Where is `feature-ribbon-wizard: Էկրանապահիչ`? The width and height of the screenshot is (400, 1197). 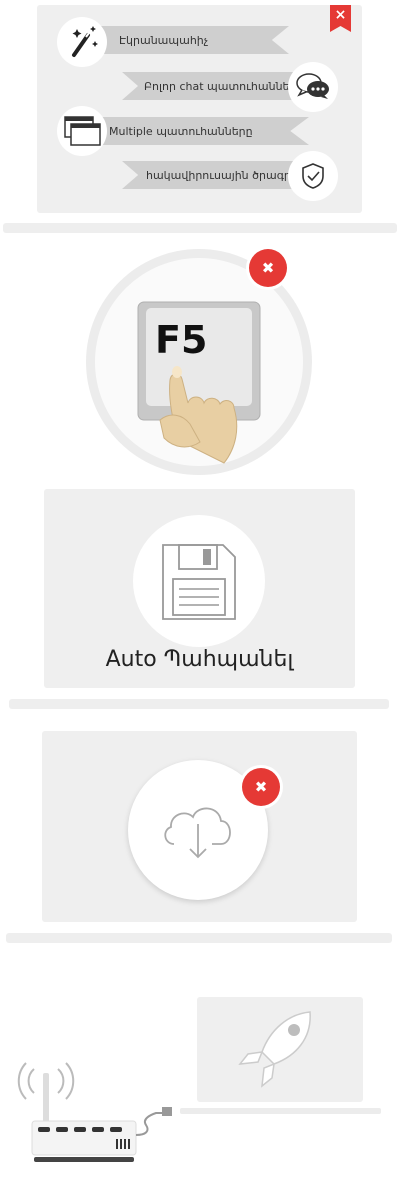 feature-ribbon-wizard: Էկրանապահիչ is located at coordinates (182, 40).